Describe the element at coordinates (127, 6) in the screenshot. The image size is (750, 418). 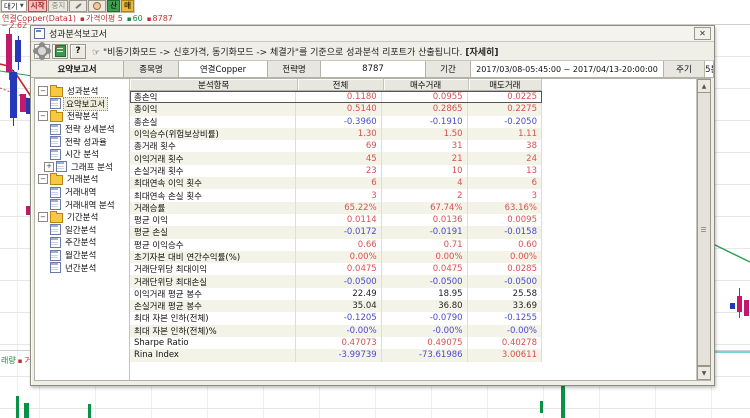
I see `sell-mode-button: 매` at that location.